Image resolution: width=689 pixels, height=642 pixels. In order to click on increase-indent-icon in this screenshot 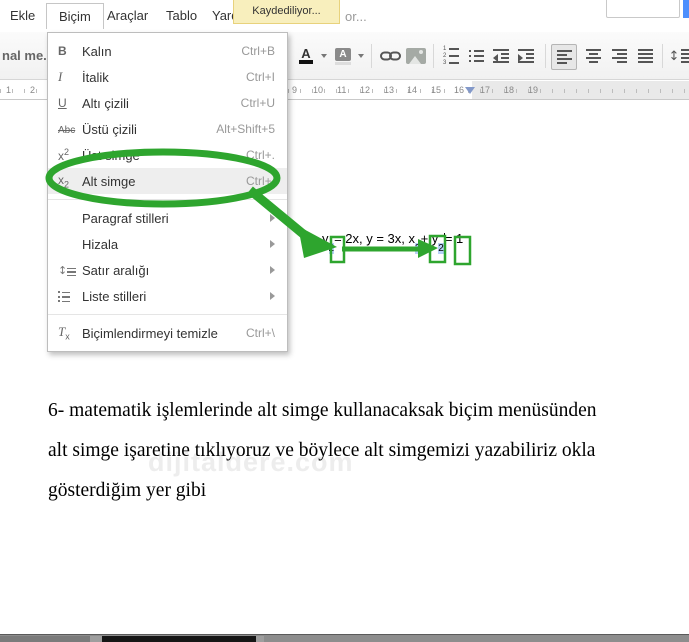, I will do `click(526, 56)`.